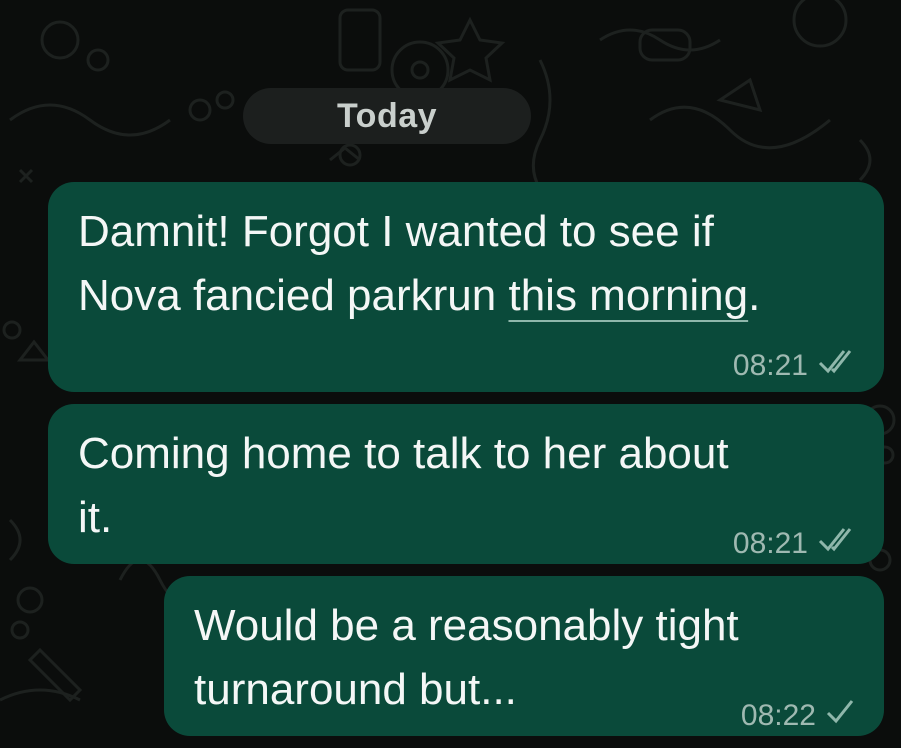 Image resolution: width=901 pixels, height=748 pixels. I want to click on message-line: Damnit! Forgot I wanted to see if, so click(396, 231).